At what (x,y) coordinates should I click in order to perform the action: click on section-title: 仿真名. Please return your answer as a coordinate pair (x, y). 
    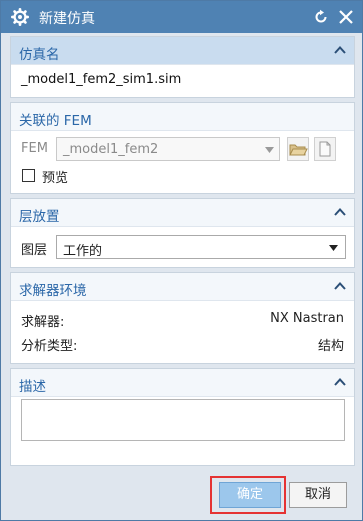
    Looking at the image, I should click on (39, 55).